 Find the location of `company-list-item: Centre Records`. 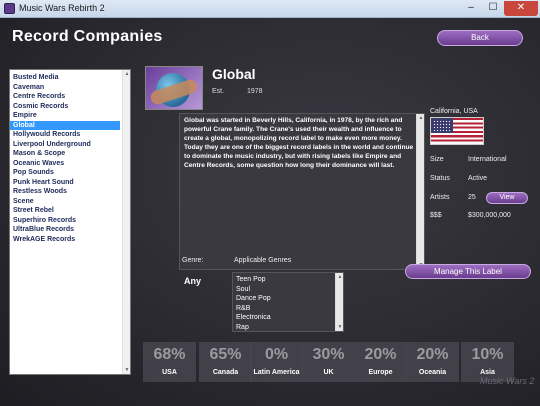

company-list-item: Centre Records is located at coordinates (65, 97).